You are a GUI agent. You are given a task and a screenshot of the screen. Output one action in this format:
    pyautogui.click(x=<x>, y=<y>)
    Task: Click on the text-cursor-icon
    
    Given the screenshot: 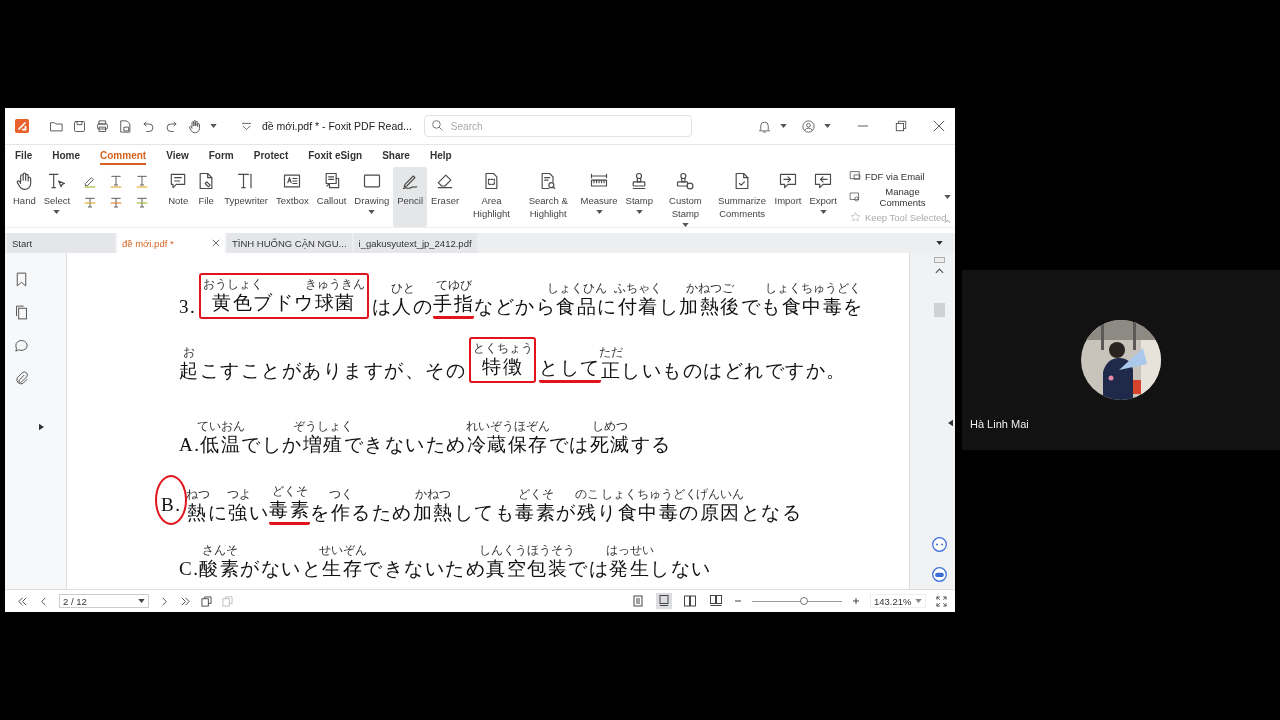 What is the action you would take?
    pyautogui.click(x=56, y=181)
    